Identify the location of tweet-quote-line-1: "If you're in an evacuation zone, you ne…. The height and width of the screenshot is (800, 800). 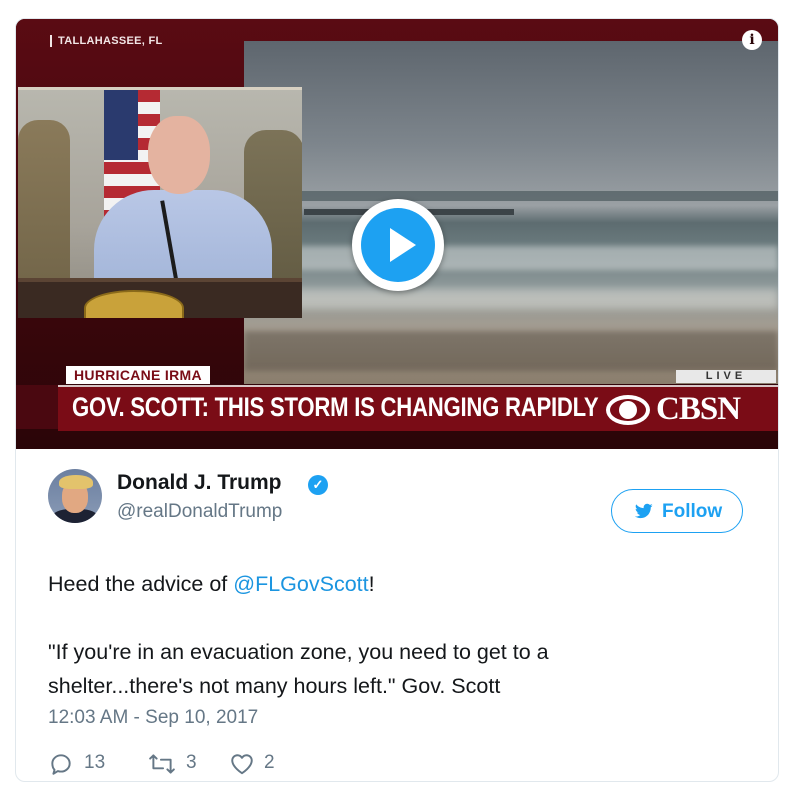
(298, 652).